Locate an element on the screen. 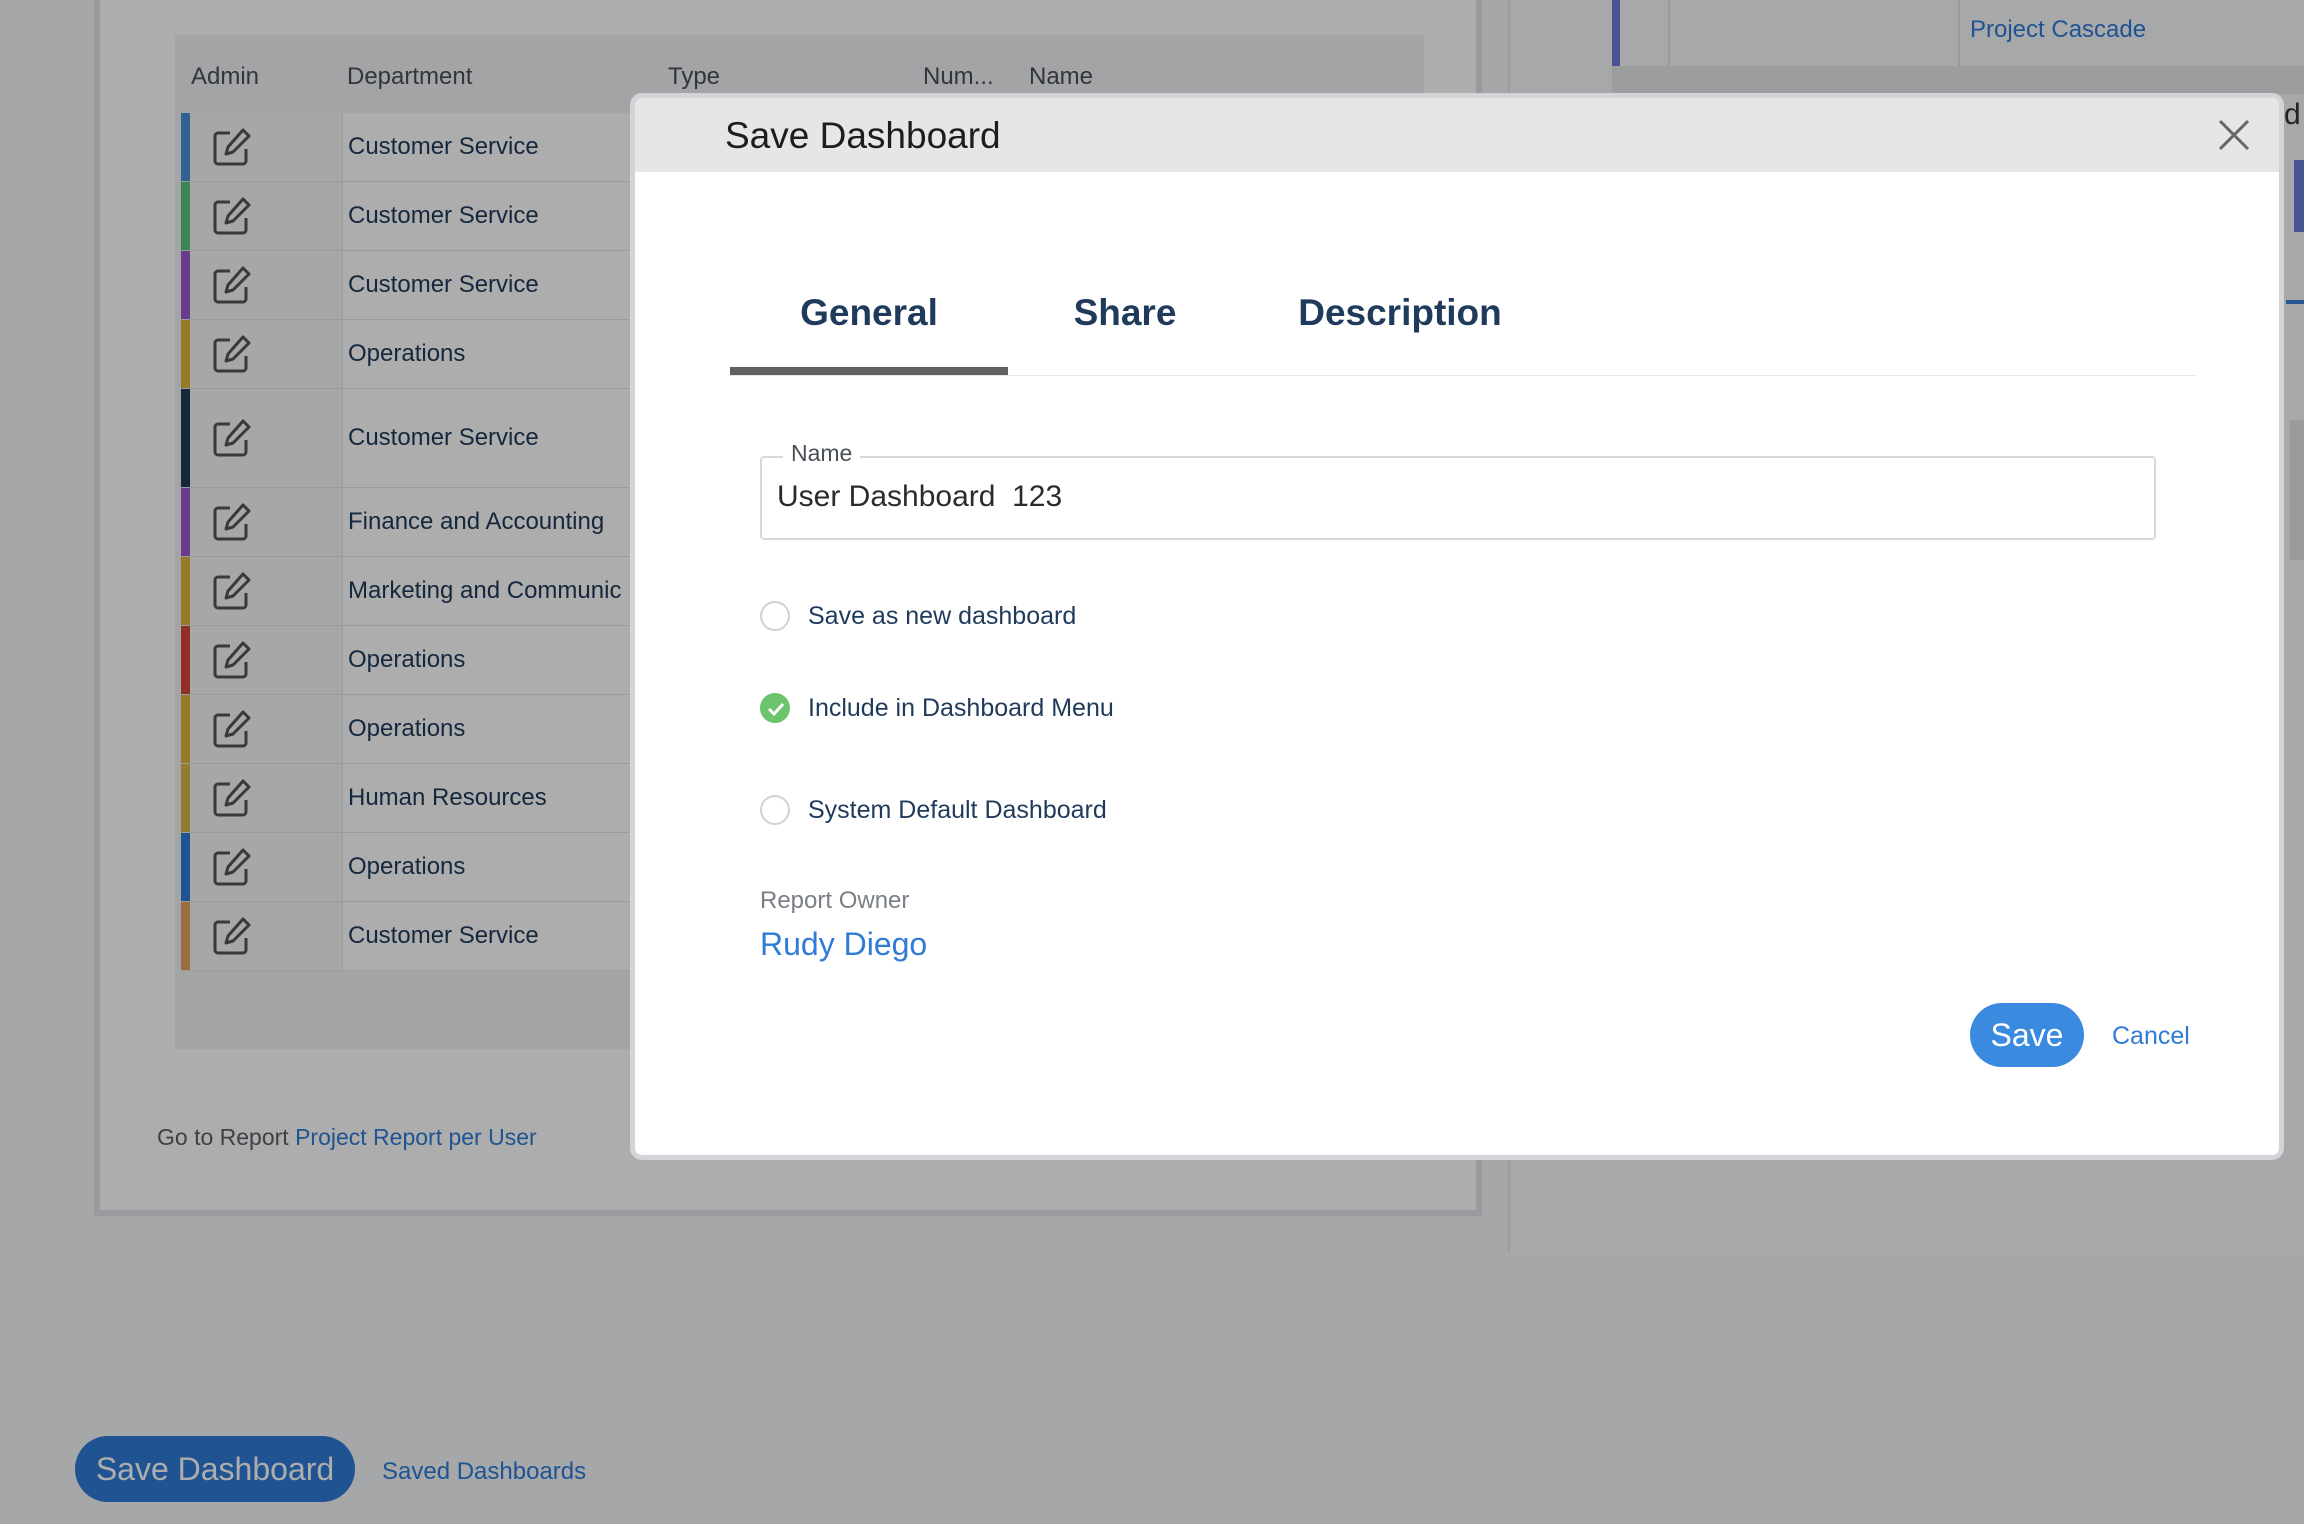 The height and width of the screenshot is (1524, 2304). save-as-new-label: Save as new dashboard is located at coordinates (942, 616).